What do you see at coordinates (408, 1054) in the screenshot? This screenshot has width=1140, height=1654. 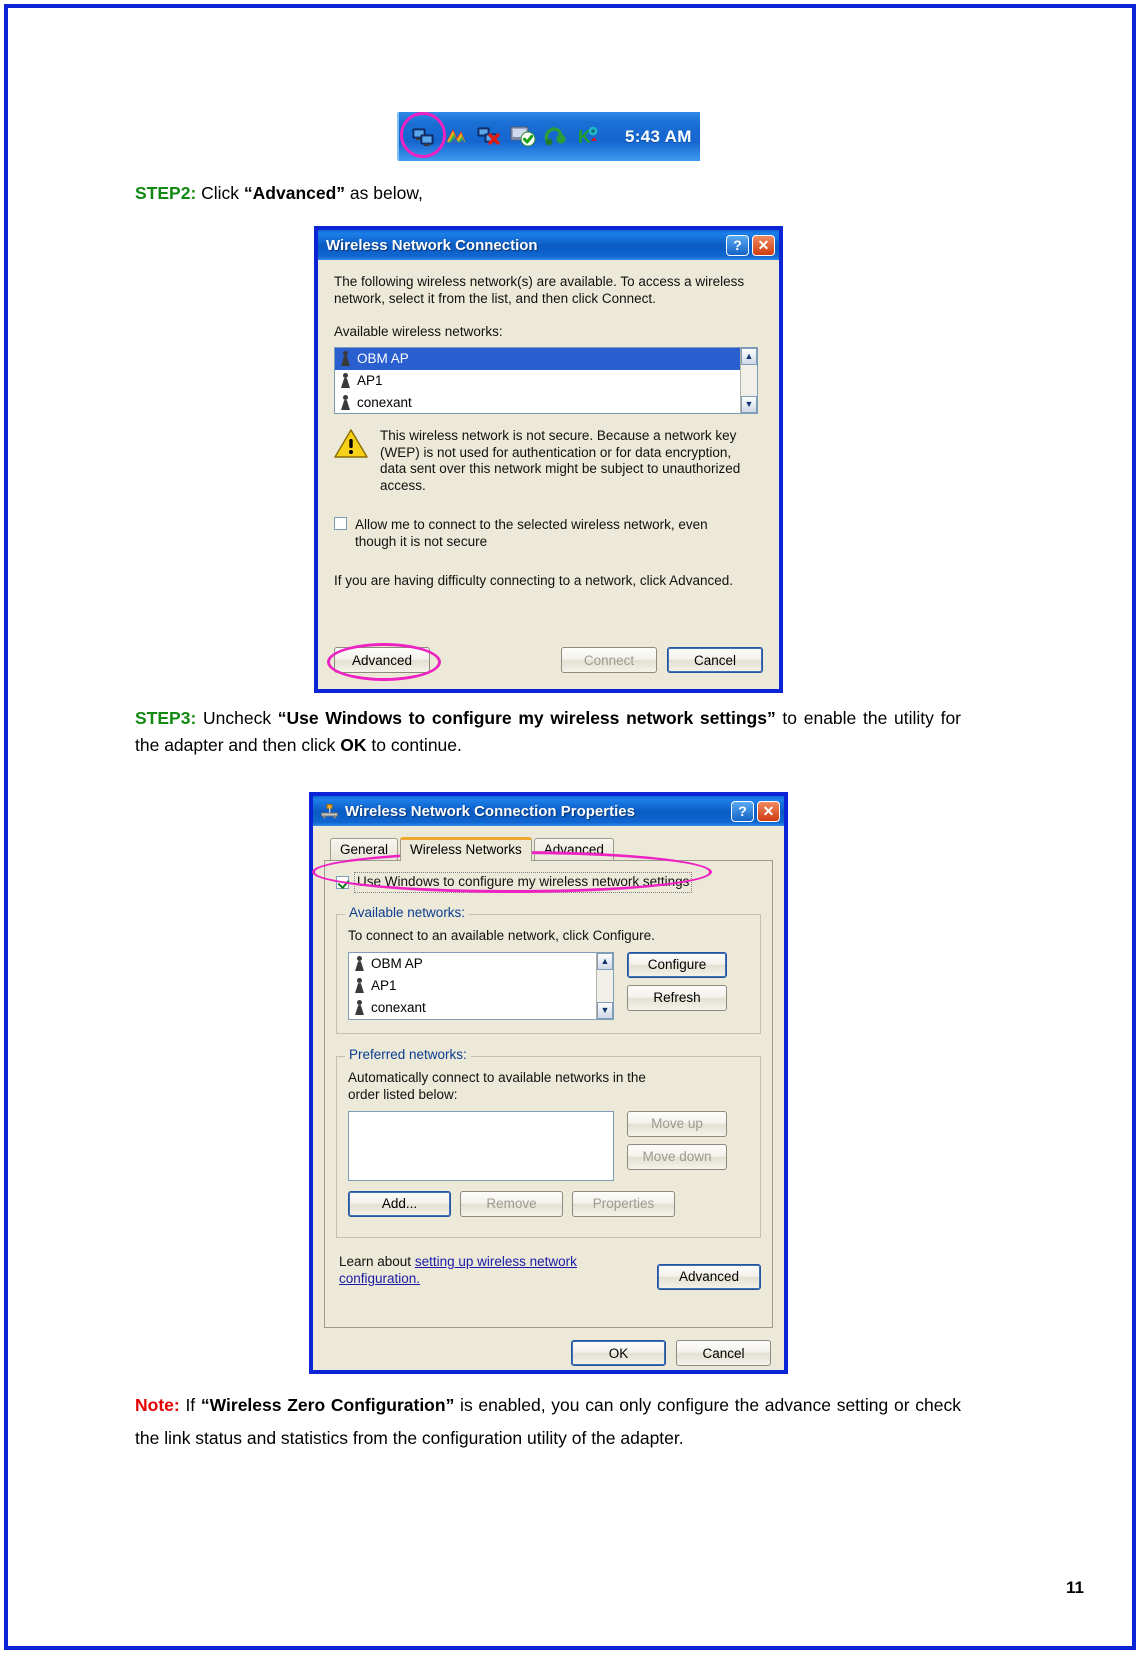 I see `preferred-networks-legend: Preferred networks:` at bounding box center [408, 1054].